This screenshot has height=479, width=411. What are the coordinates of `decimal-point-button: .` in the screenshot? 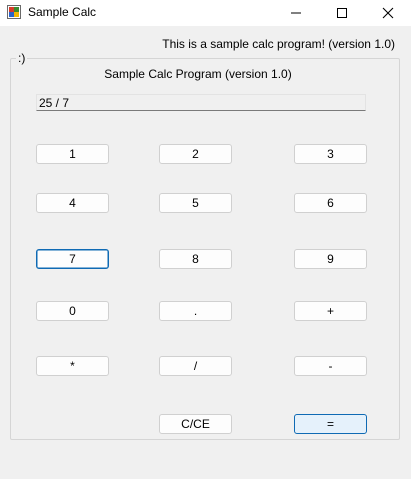 It's located at (195, 311).